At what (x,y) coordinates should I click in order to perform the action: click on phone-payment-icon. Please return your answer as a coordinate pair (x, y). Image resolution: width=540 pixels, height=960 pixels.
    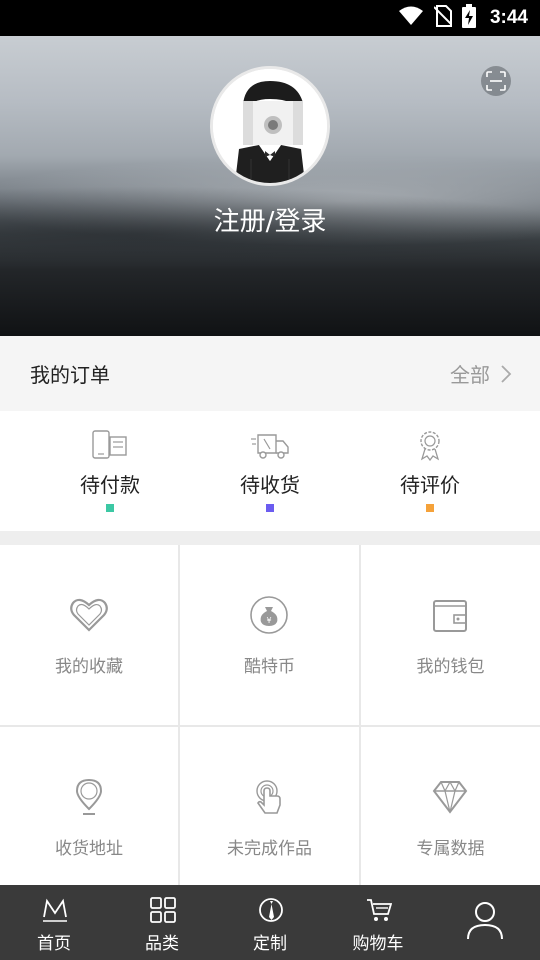
    Looking at the image, I should click on (109, 444).